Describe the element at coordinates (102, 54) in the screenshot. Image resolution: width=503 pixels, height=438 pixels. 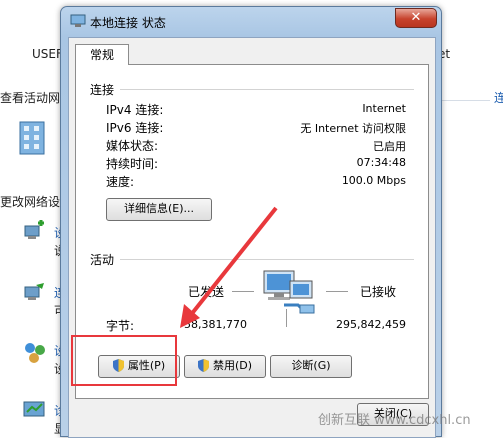
I see `tab-general: 常规` at that location.